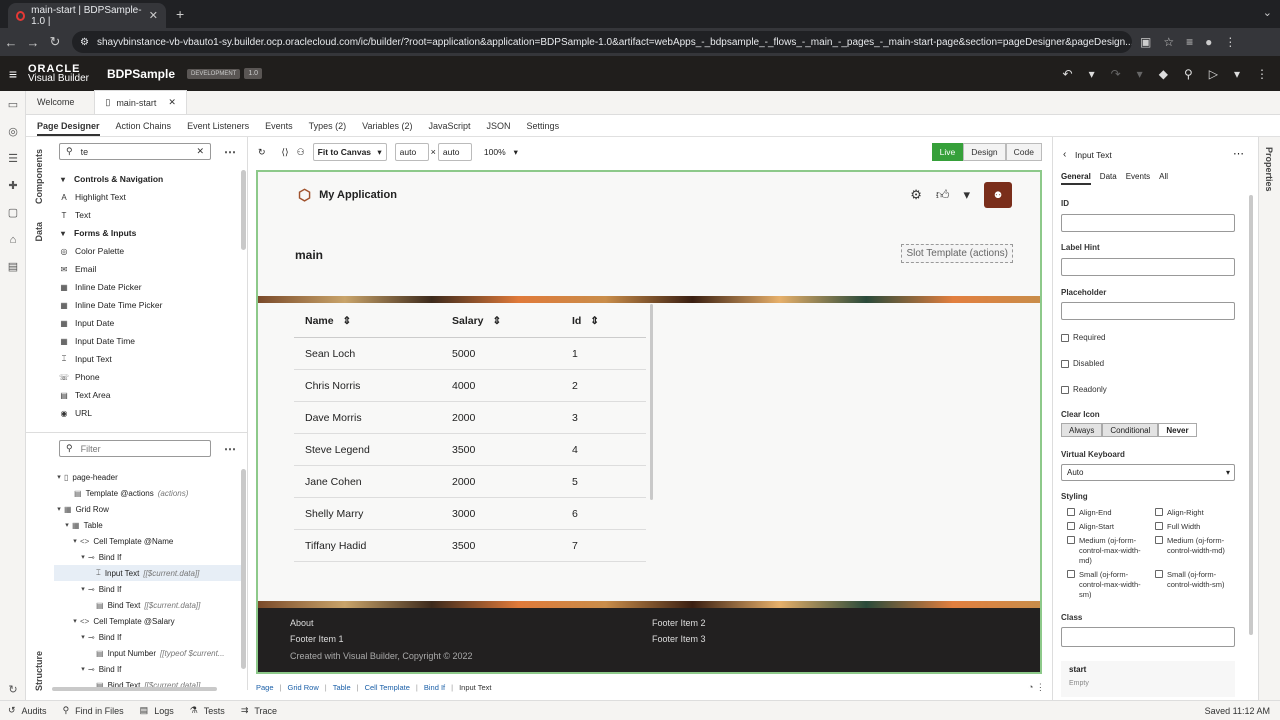  Describe the element at coordinates (68, 128) in the screenshot. I see `tab-page-designer: Page Designer` at that location.